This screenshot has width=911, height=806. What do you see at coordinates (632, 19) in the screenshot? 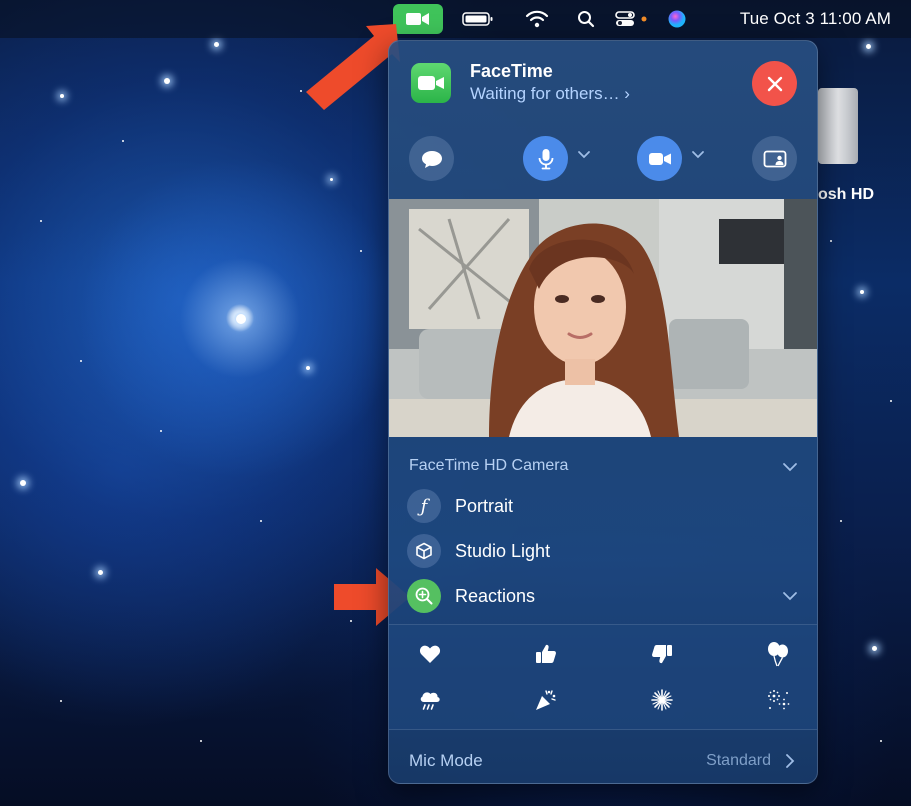
I see `control-center-icon` at bounding box center [632, 19].